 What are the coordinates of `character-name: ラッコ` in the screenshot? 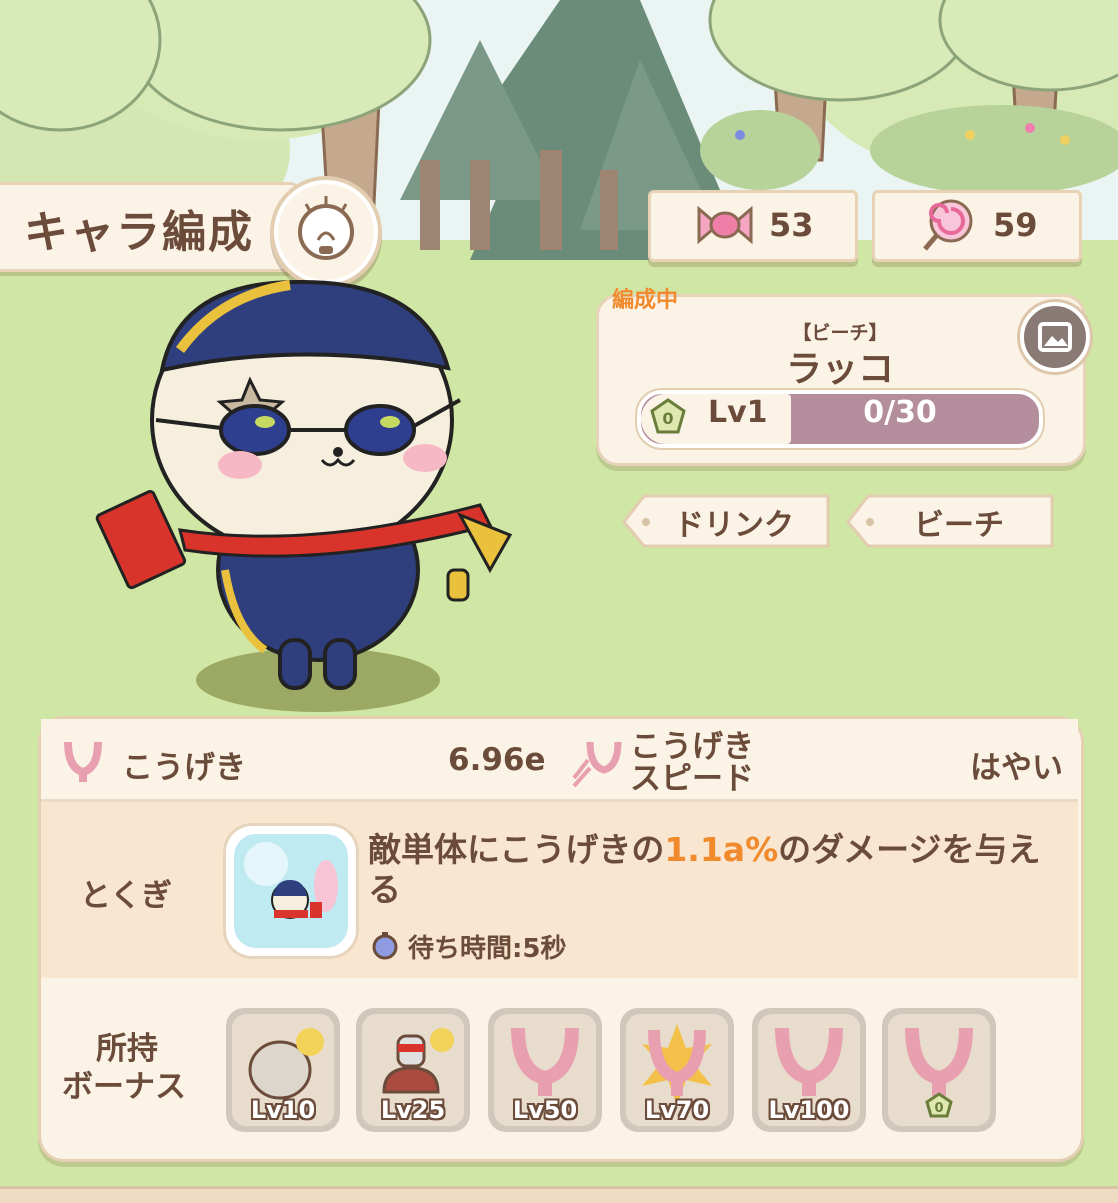 It's located at (839, 369).